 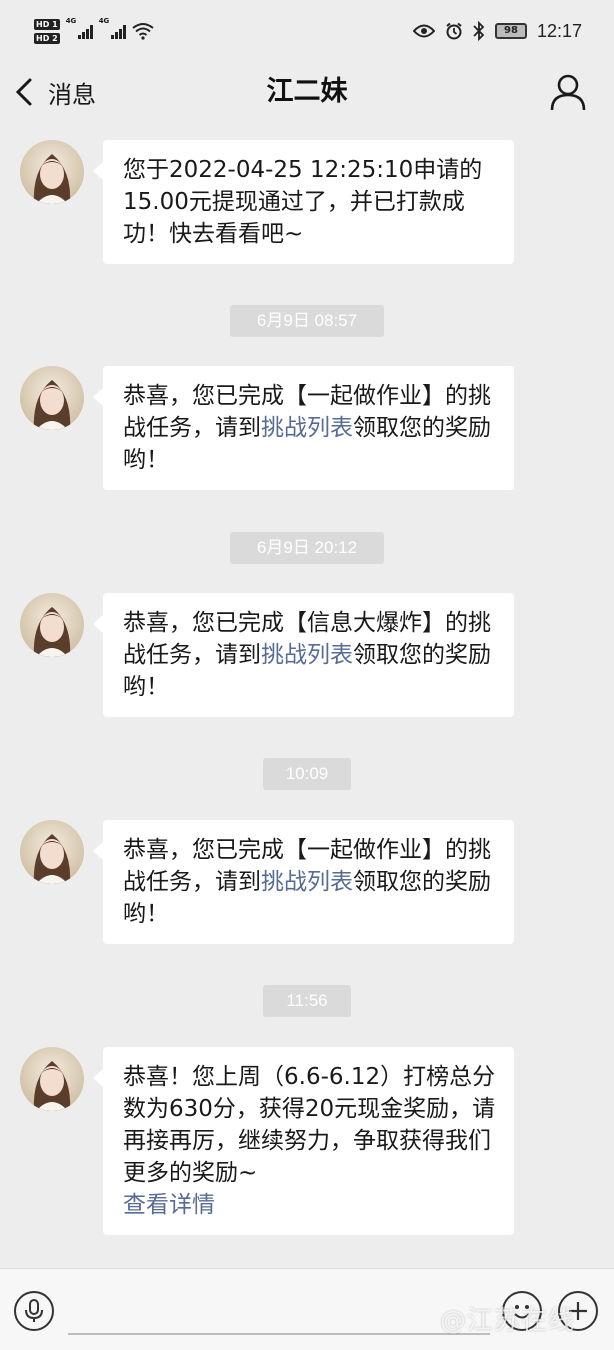 I want to click on chat-title: 江二妹, so click(x=307, y=91).